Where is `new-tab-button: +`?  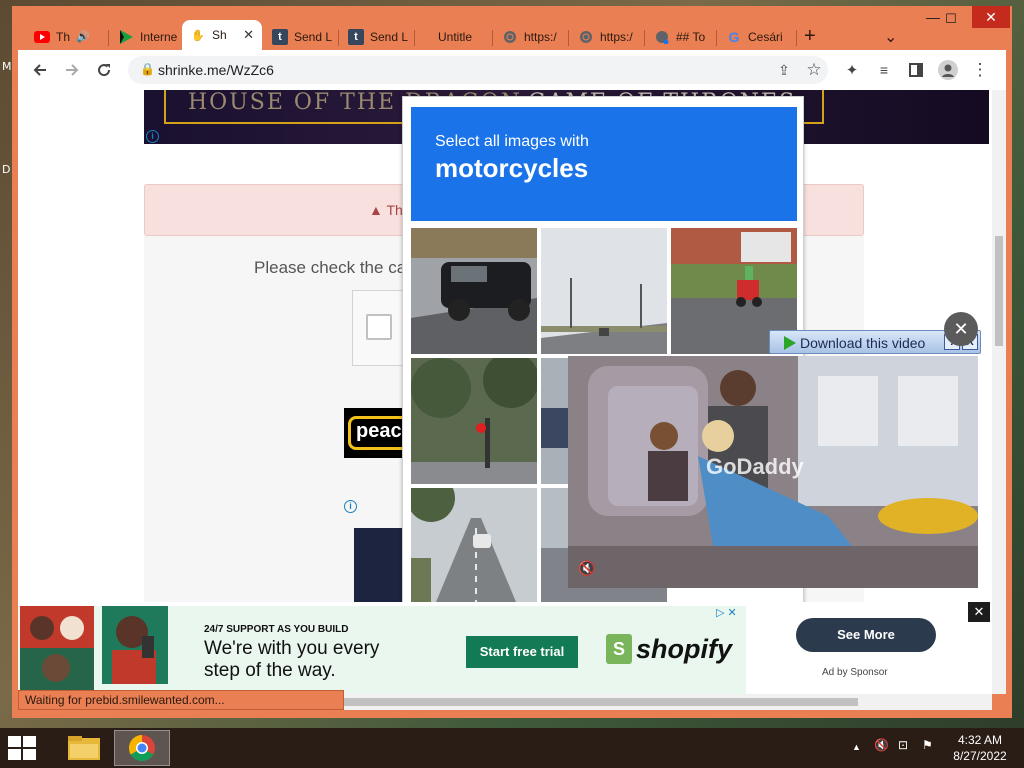
new-tab-button: + is located at coordinates (813, 36).